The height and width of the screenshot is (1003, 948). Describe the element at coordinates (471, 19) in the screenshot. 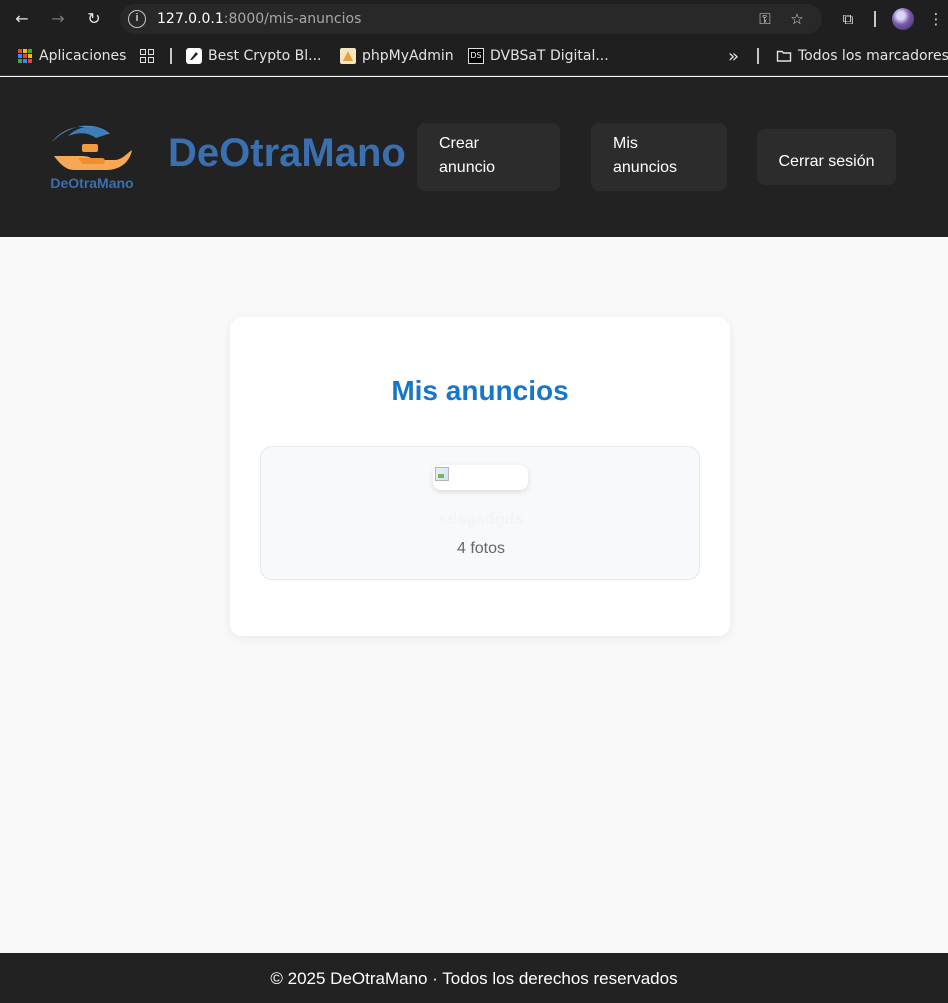

I see `address-bar: i 127.0.0.1:8000/mis-anuncios ⚿ ☆` at that location.